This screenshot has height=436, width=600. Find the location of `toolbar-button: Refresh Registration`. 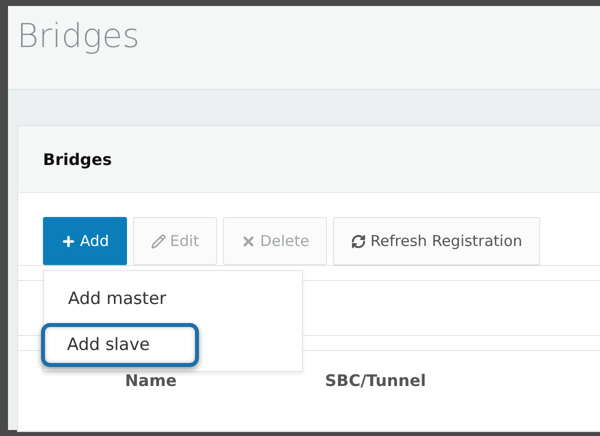

toolbar-button: Refresh Registration is located at coordinates (436, 241).